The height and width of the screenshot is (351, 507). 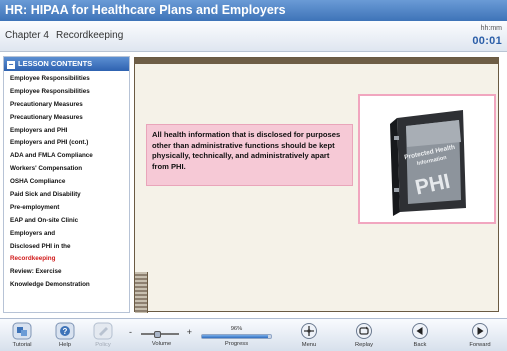 I want to click on slide-scroll-rail, so click(x=141, y=292).